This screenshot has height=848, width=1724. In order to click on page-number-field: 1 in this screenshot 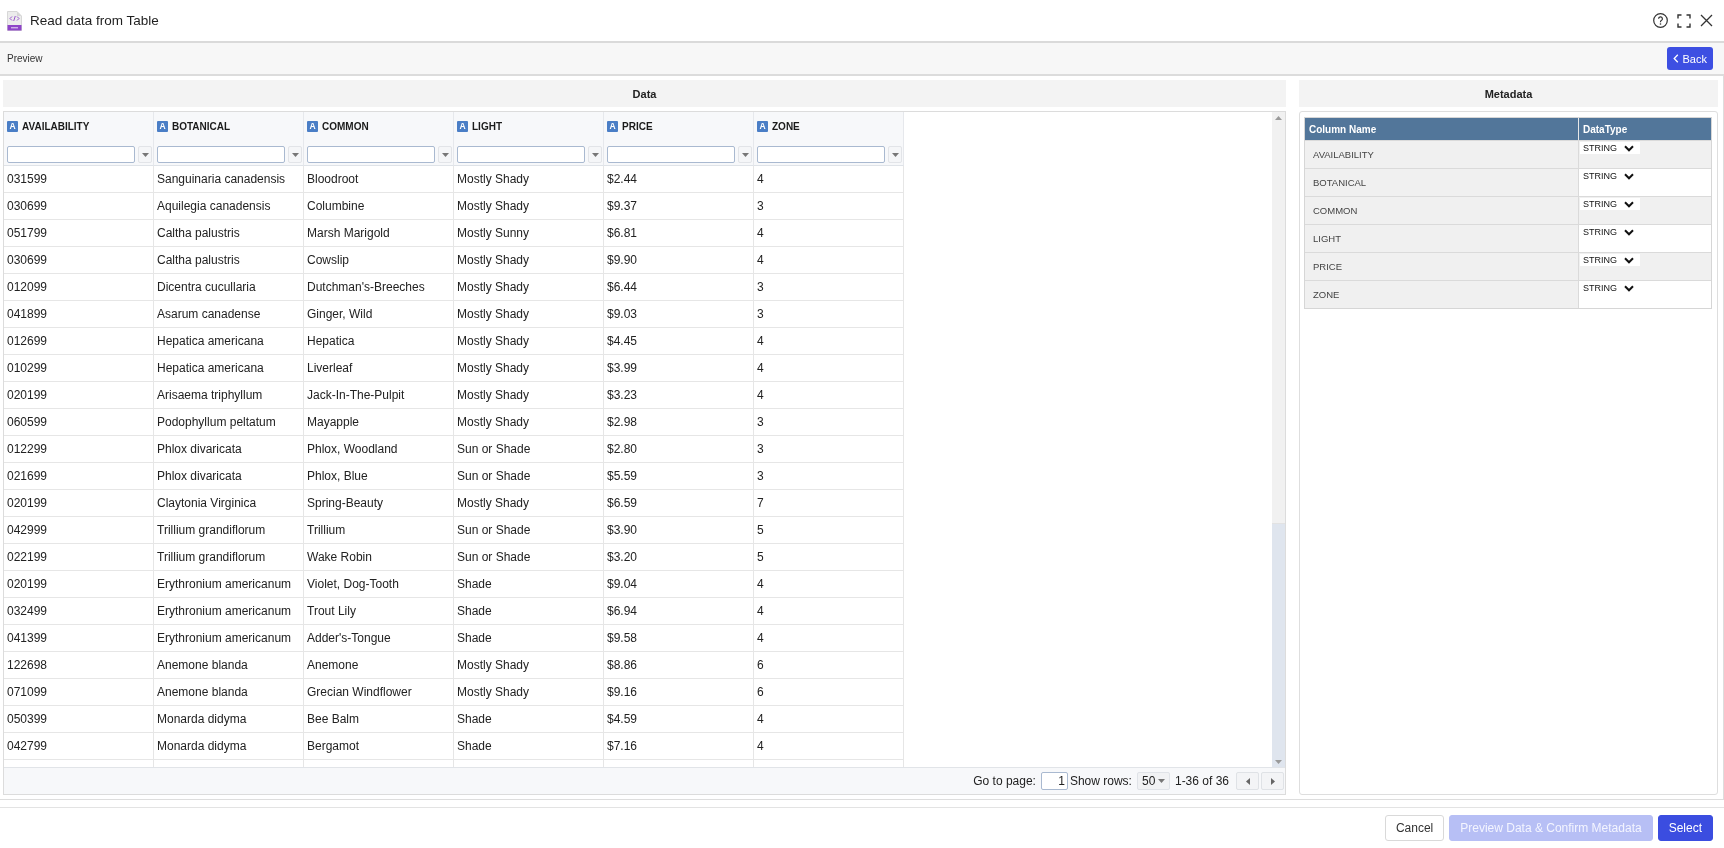, I will do `click(1054, 781)`.